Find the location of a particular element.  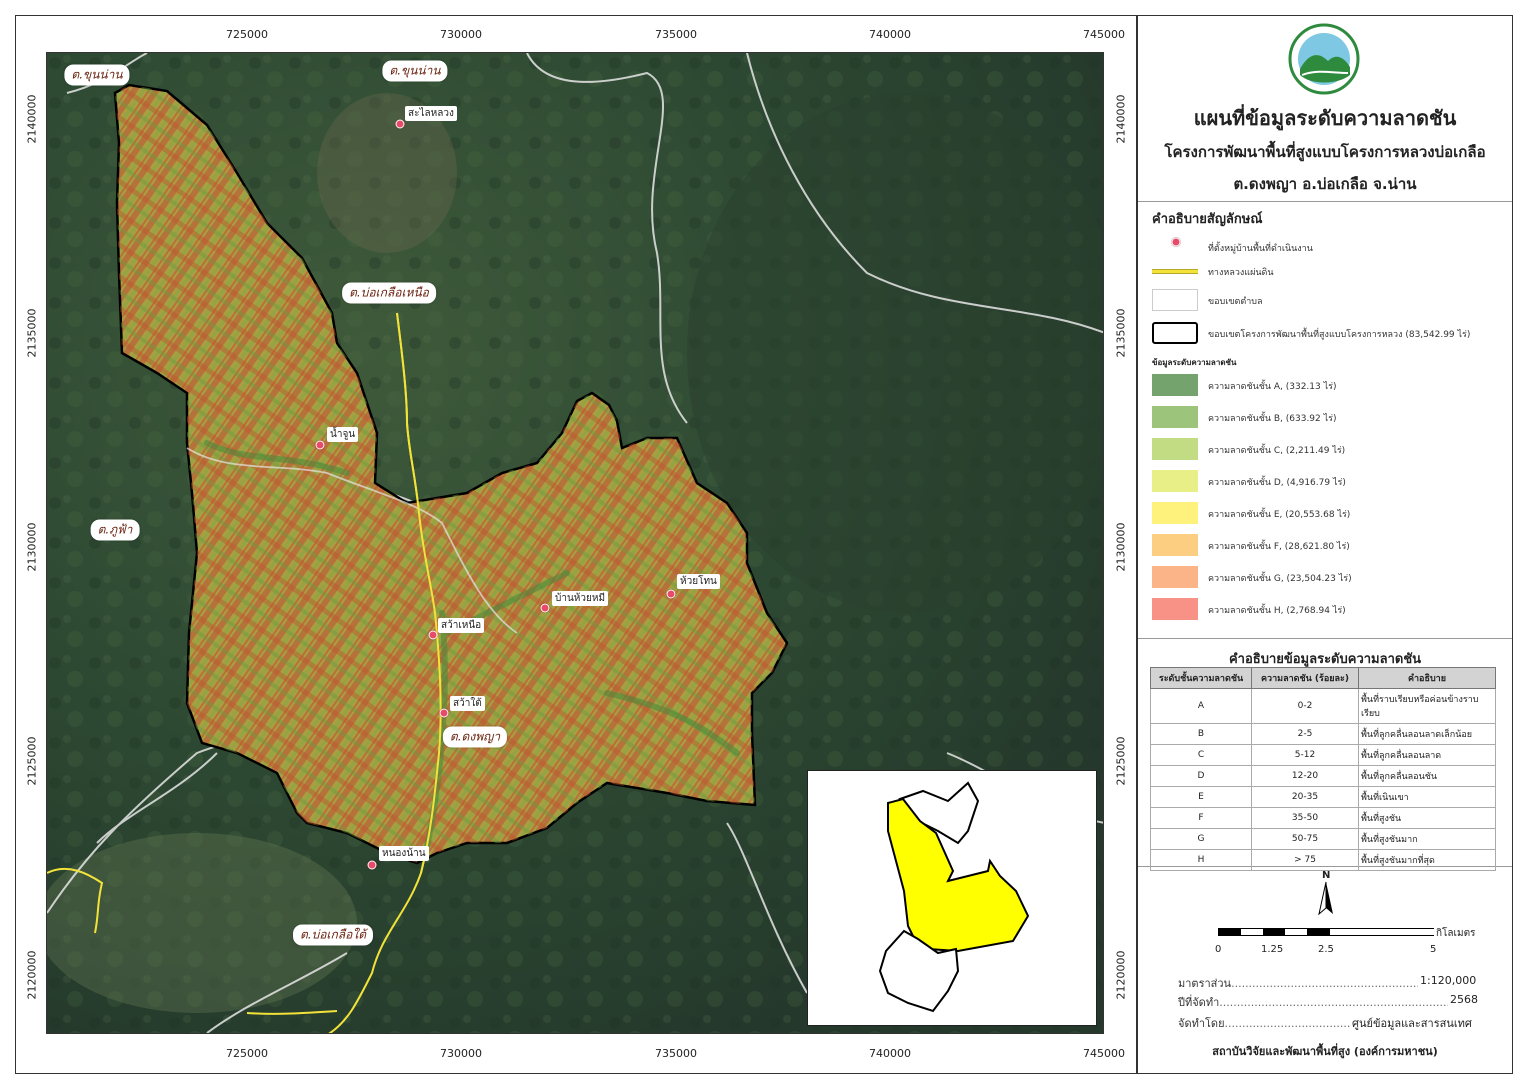

legend-item-slope-class: ความลาดชันชั้น A, (332.13 ไร่) is located at coordinates (1322, 386).